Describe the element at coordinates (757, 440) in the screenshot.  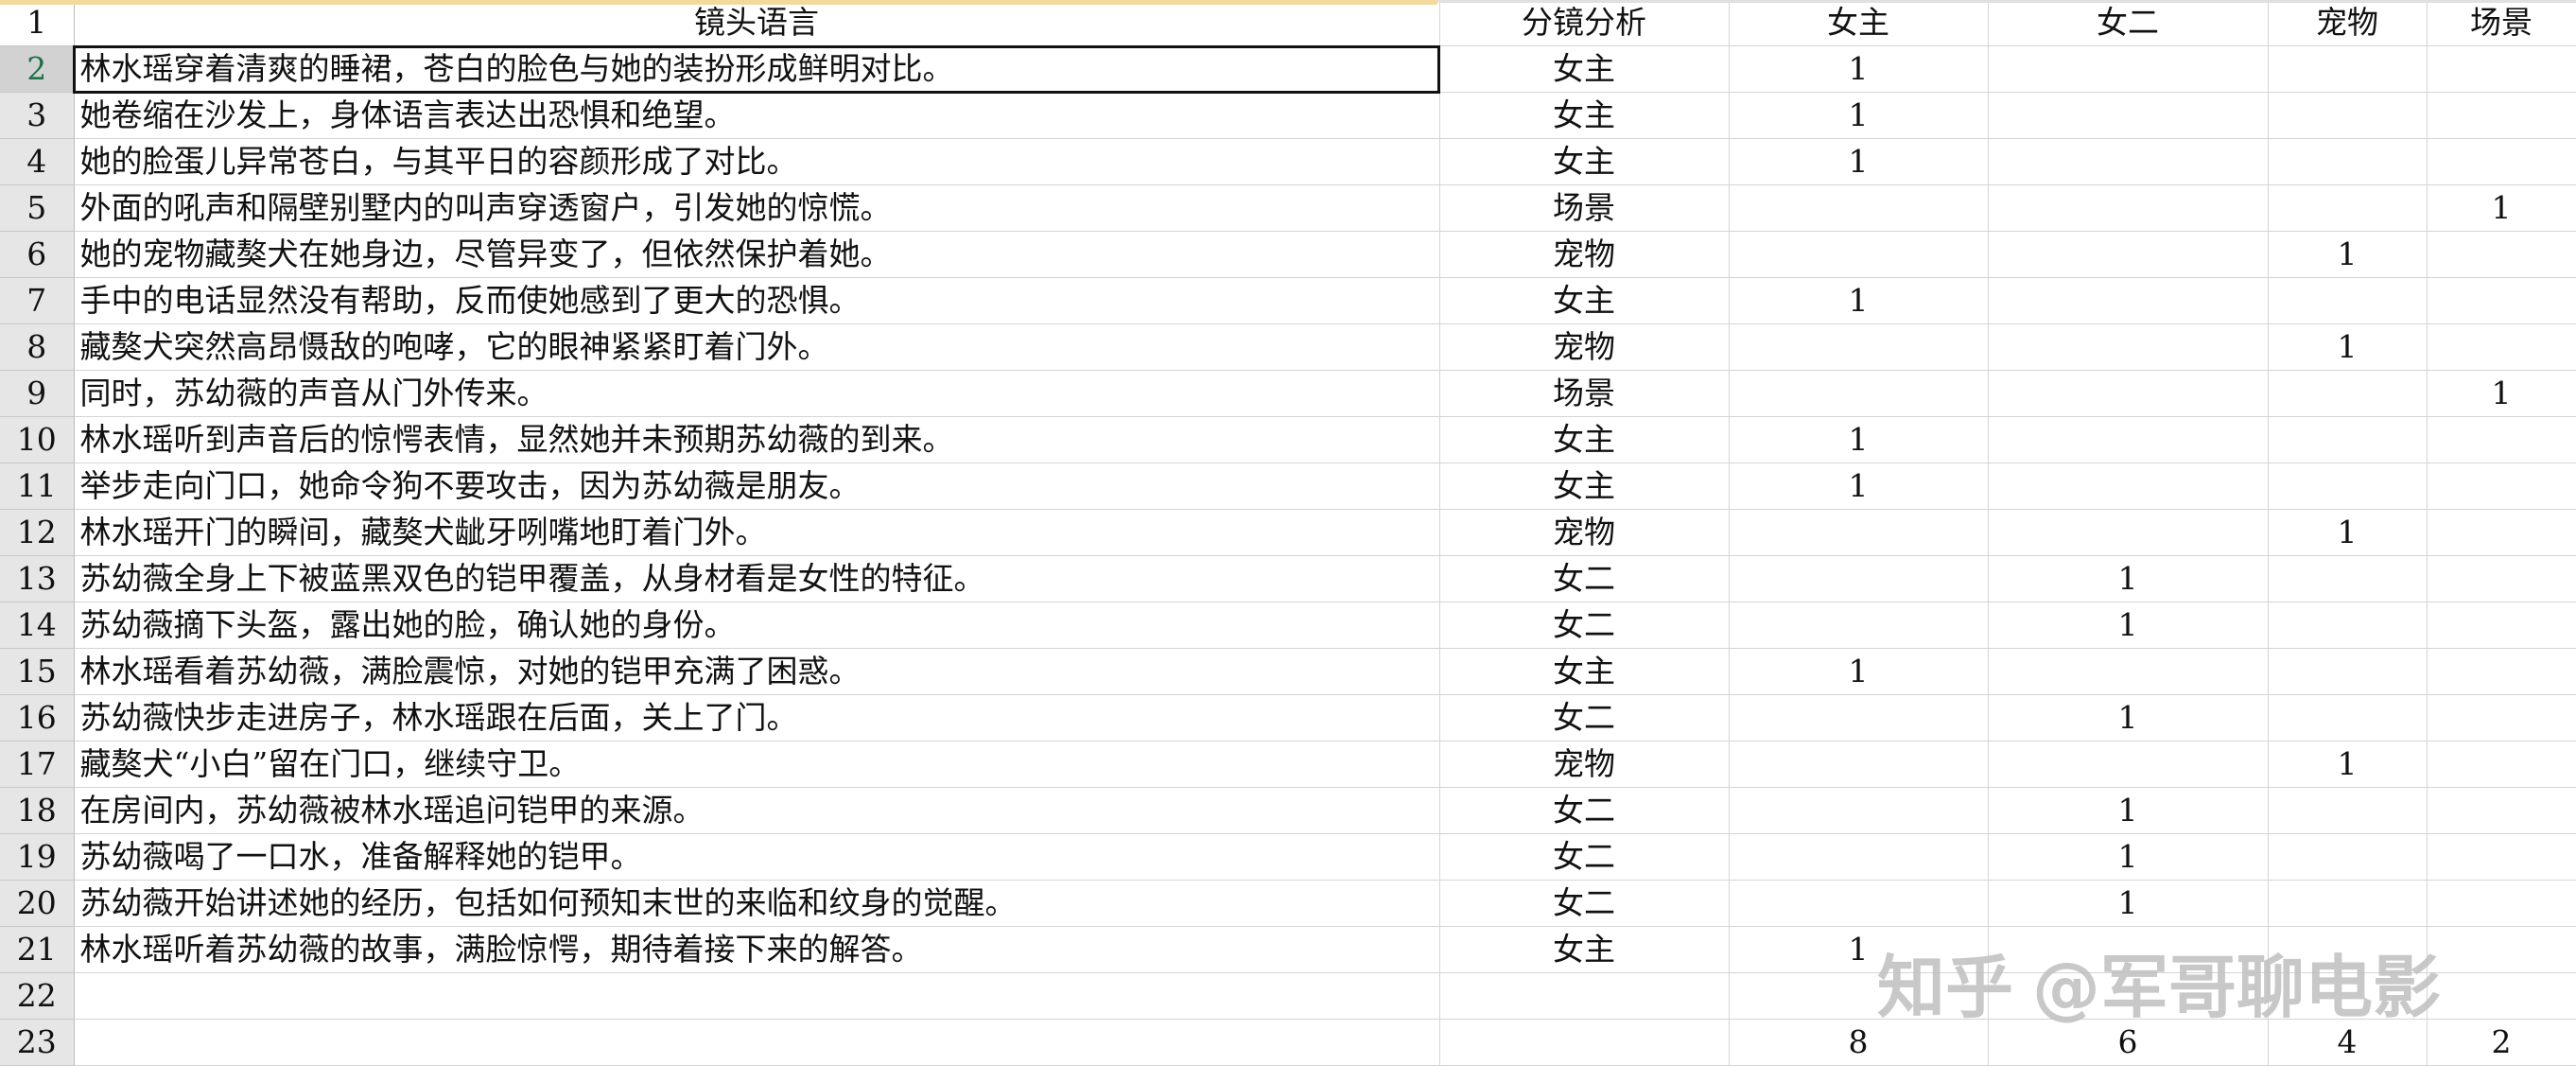
I see `cell-shot-language: 林水瑶听到声音后的惊愕表情，显然她并未预期苏幼薇的到来。` at that location.